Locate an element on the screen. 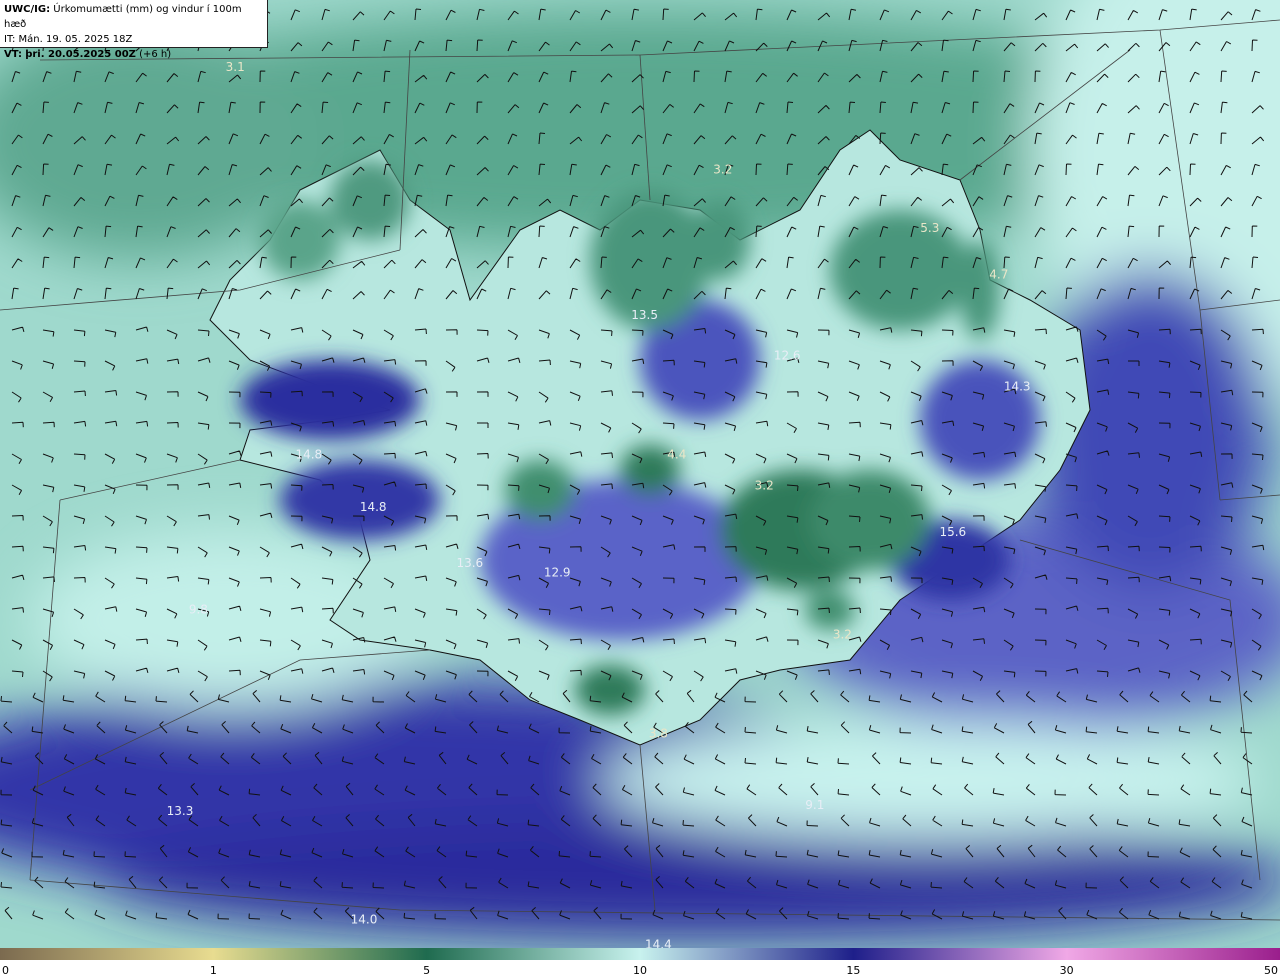 The image size is (1280, 978). map-value-label: 14.4 is located at coordinates (658, 942).